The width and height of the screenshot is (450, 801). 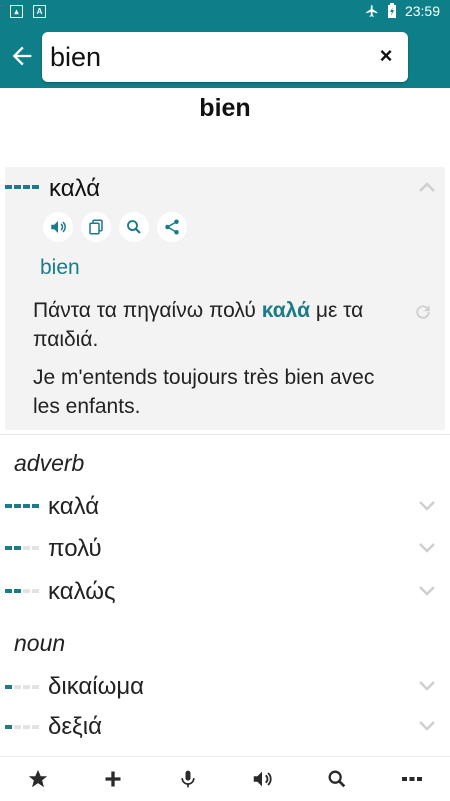 What do you see at coordinates (40, 643) in the screenshot?
I see `pos-noun: noun` at bounding box center [40, 643].